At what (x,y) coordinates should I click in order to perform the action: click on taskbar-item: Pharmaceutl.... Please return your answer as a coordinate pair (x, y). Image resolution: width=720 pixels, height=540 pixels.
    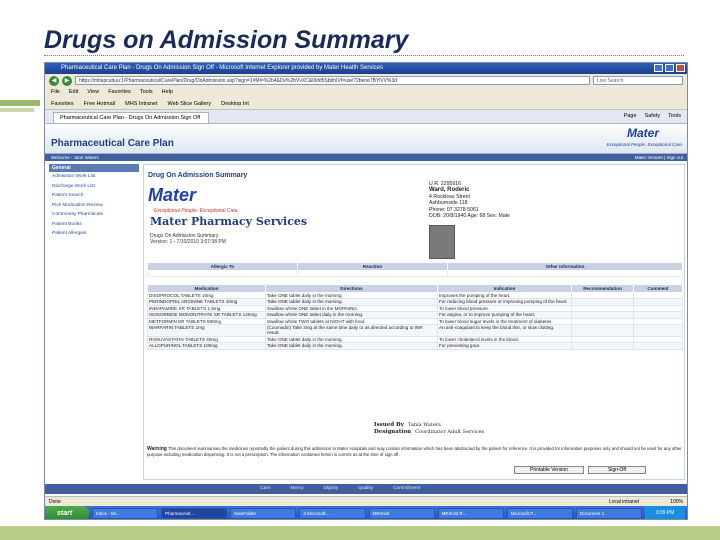
    Looking at the image, I should click on (194, 513).